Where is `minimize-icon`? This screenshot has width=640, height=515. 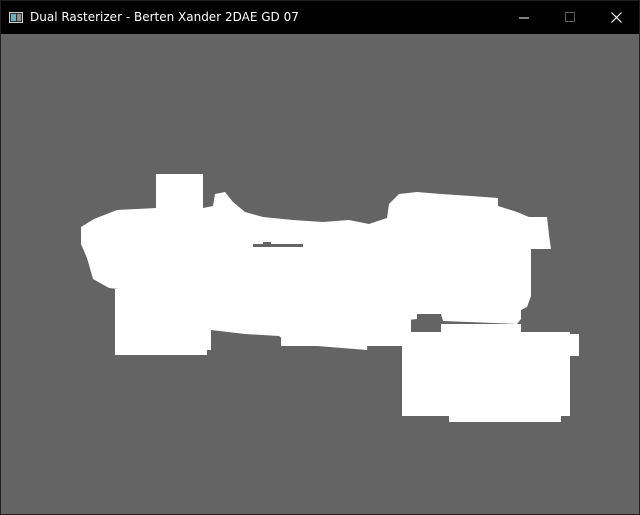
minimize-icon is located at coordinates (524, 18).